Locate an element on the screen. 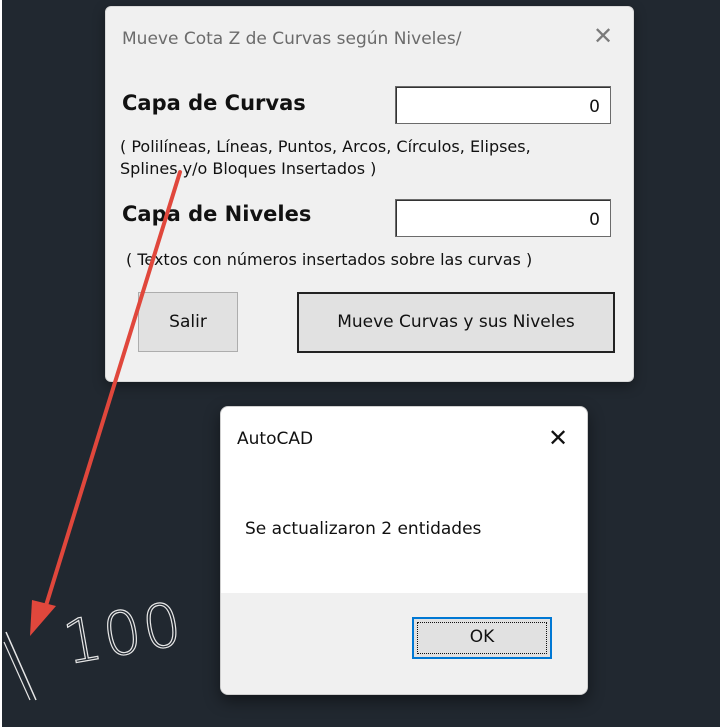  curves-note-line2: Splines y/o Bloques Insertados ) is located at coordinates (248, 168).